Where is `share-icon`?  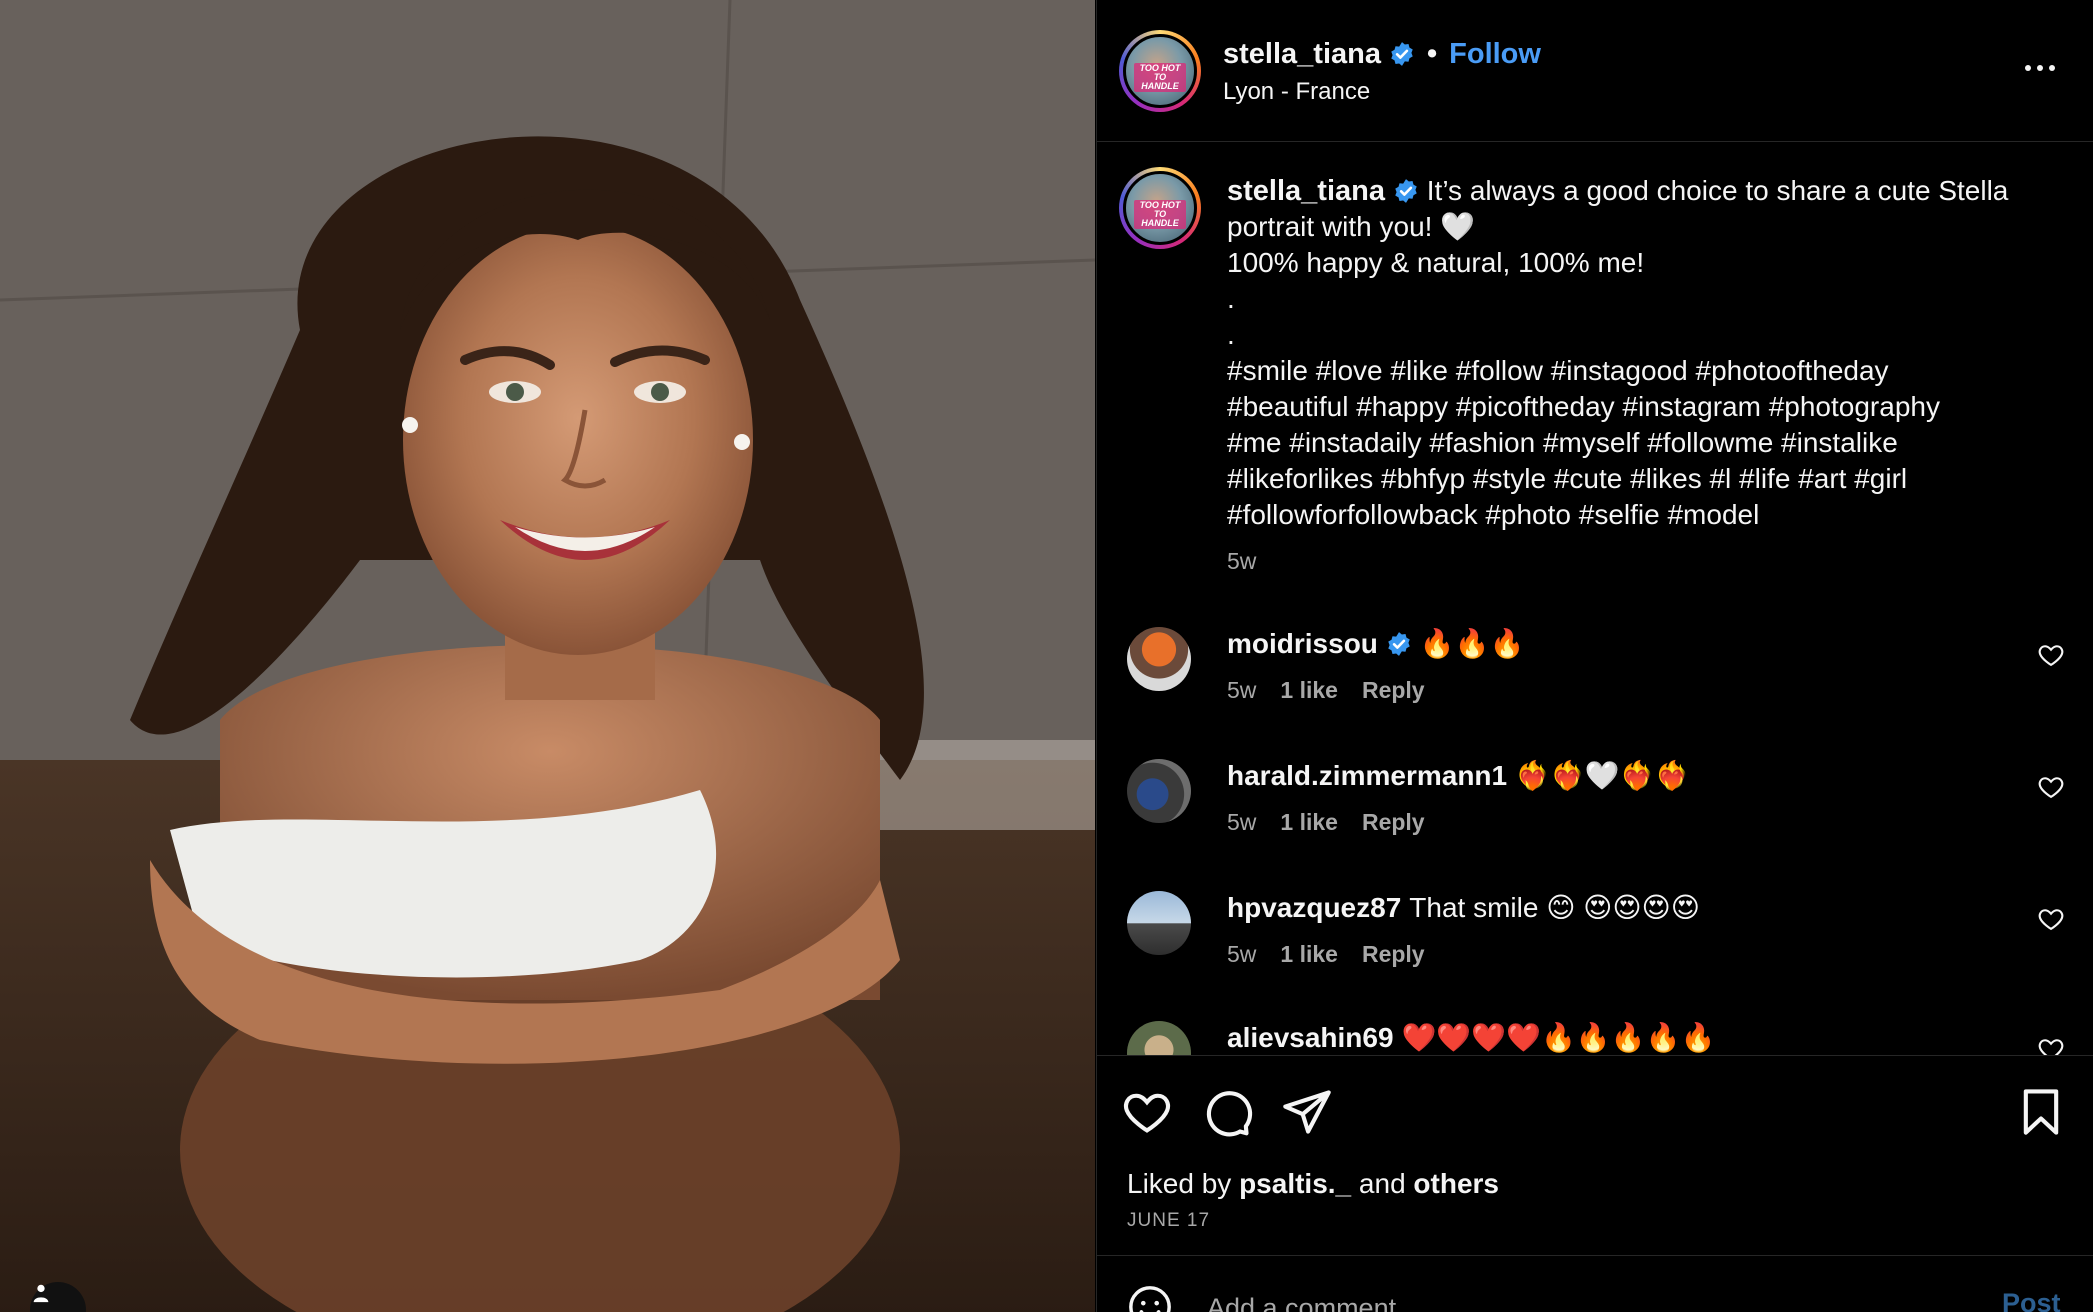 share-icon is located at coordinates (1307, 1112).